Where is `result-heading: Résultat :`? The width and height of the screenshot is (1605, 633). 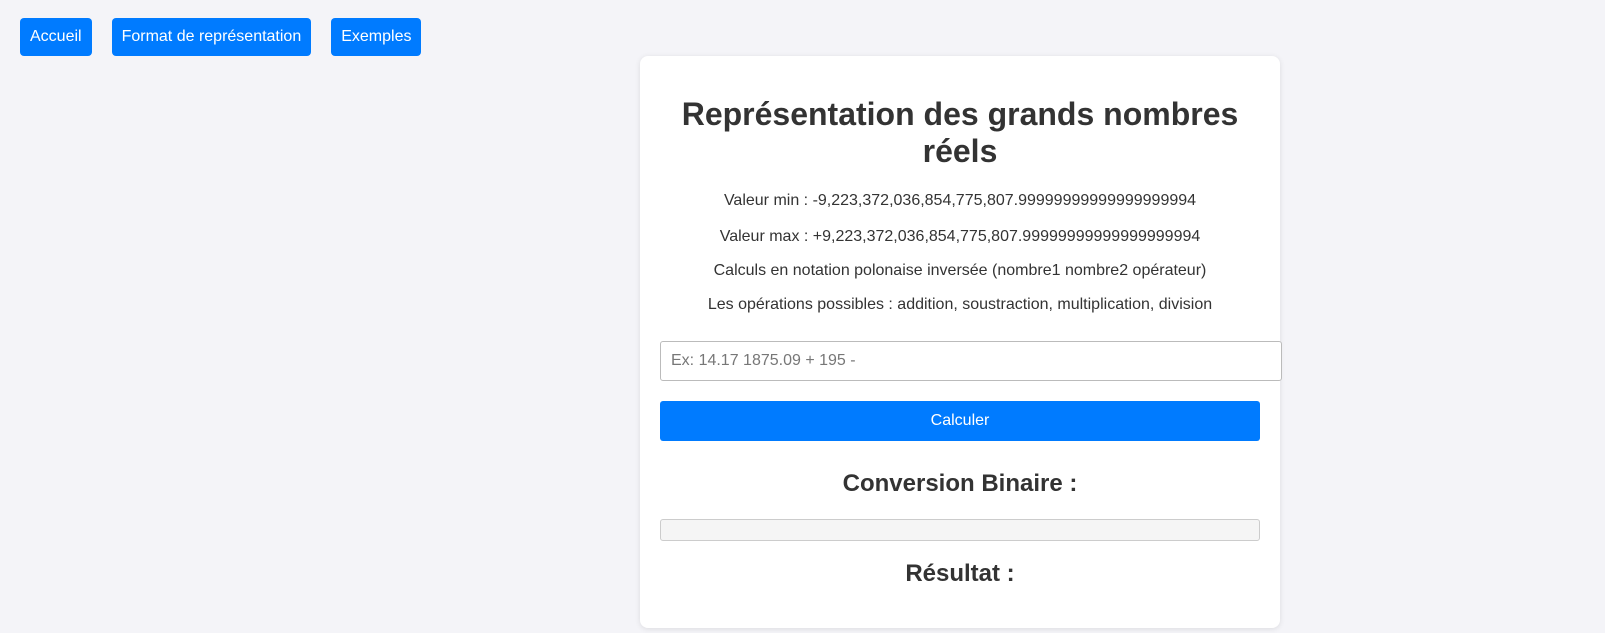
result-heading: Résultat : is located at coordinates (960, 573).